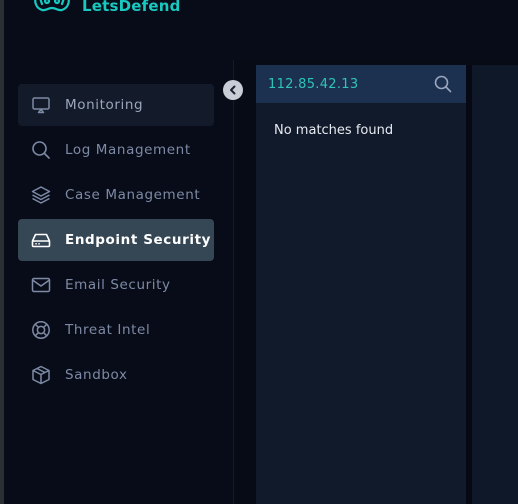  I want to click on sidebar-item-log-management: Log Management, so click(116, 150).